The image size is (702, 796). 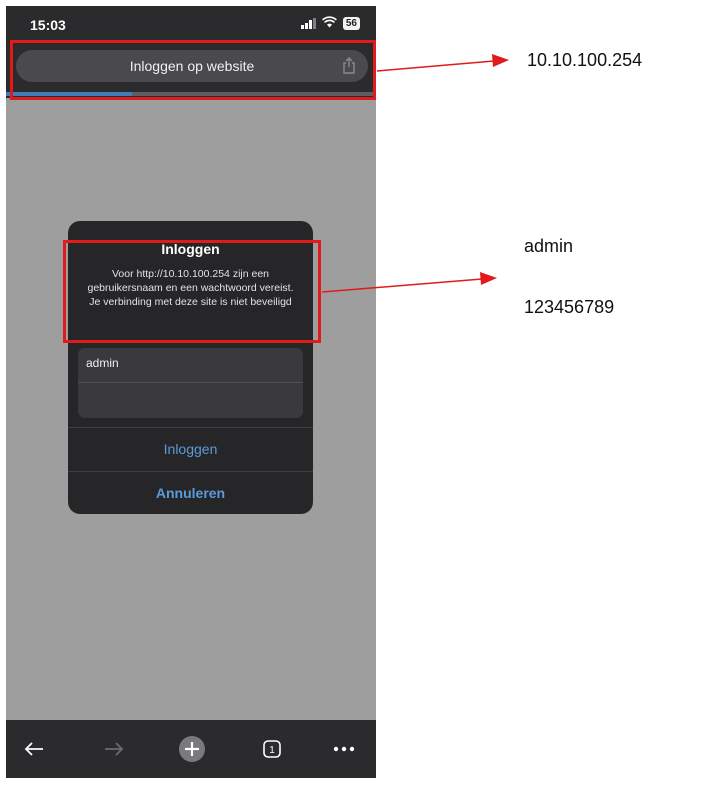 I want to click on credentials-arrow-head, so click(x=488, y=278).